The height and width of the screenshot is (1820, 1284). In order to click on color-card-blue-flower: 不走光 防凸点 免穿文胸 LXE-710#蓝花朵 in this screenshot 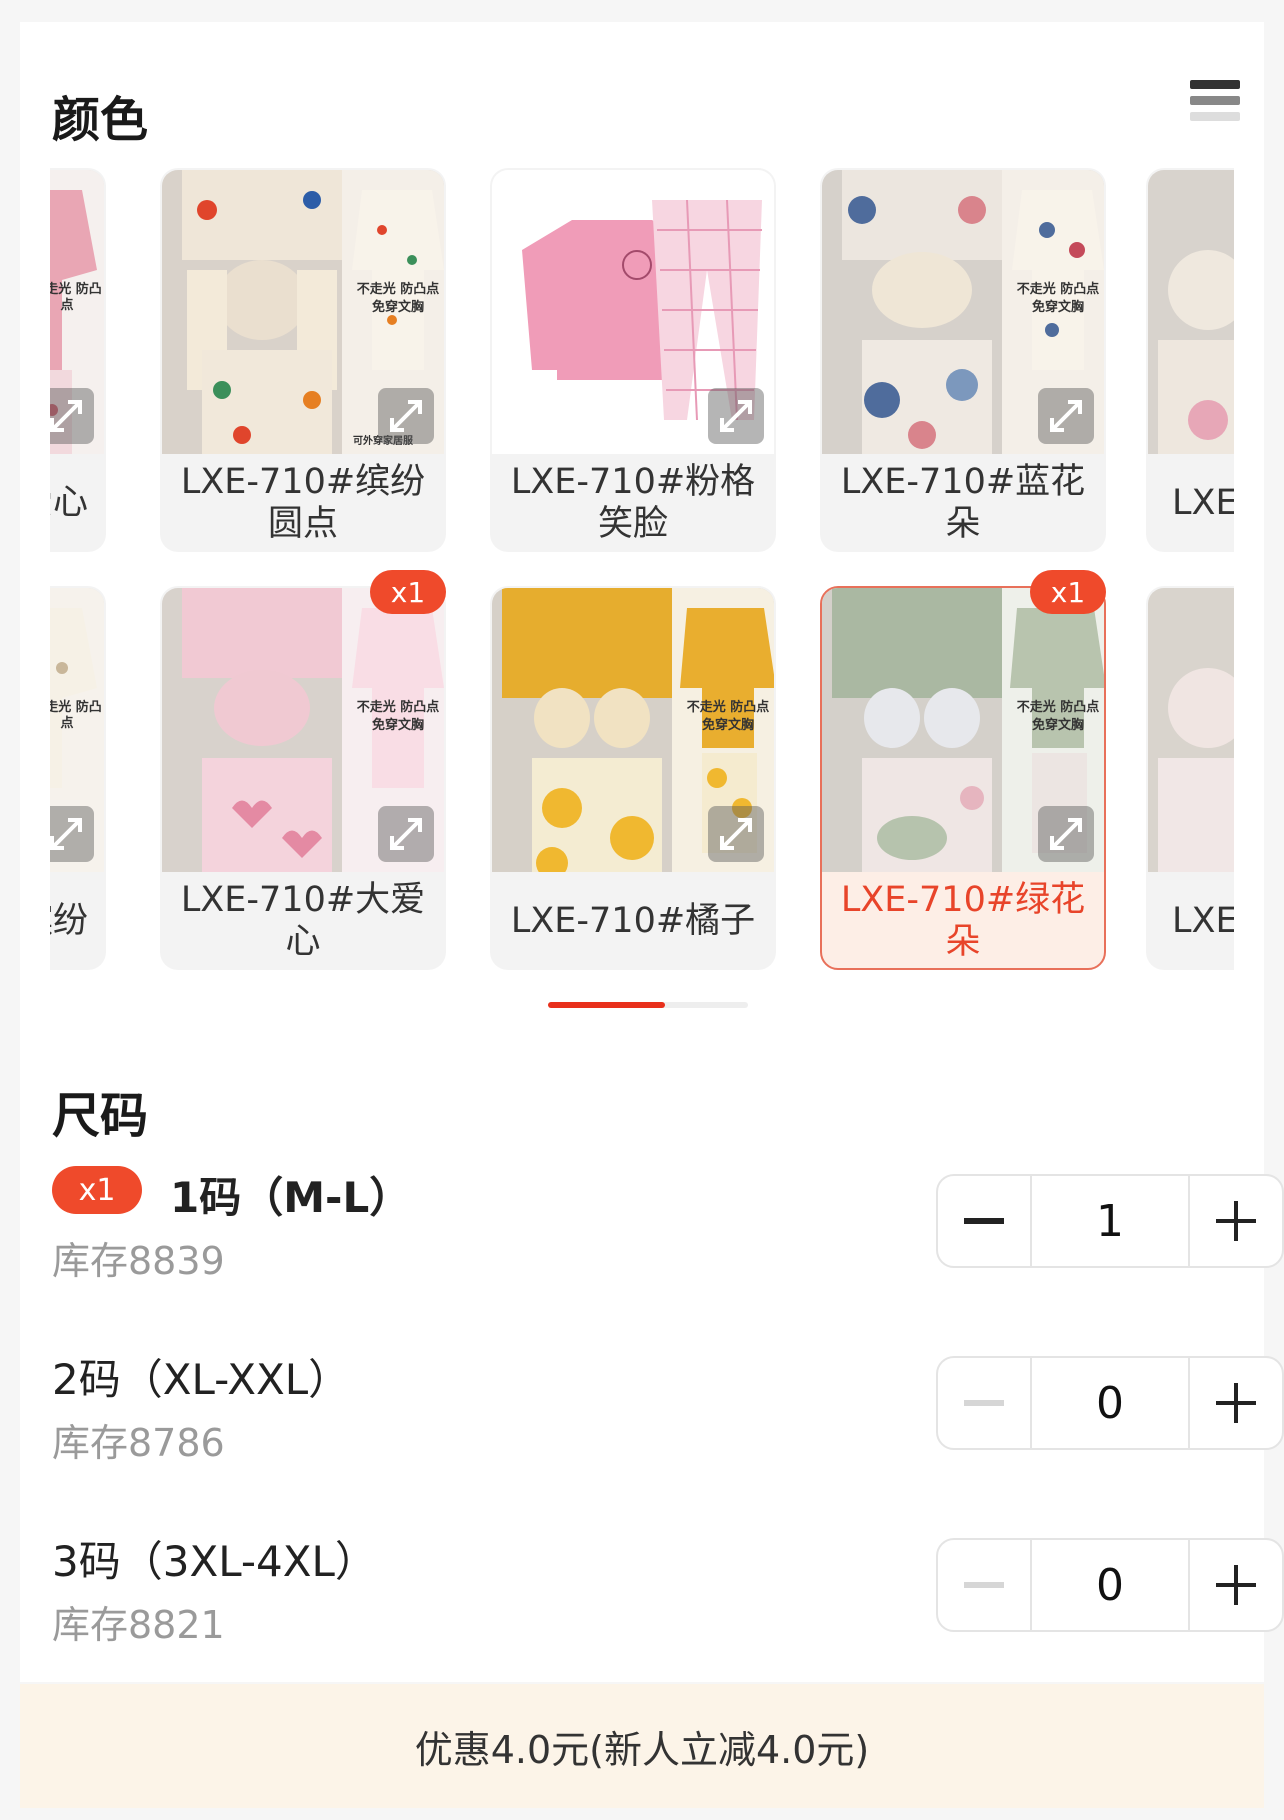, I will do `click(963, 360)`.